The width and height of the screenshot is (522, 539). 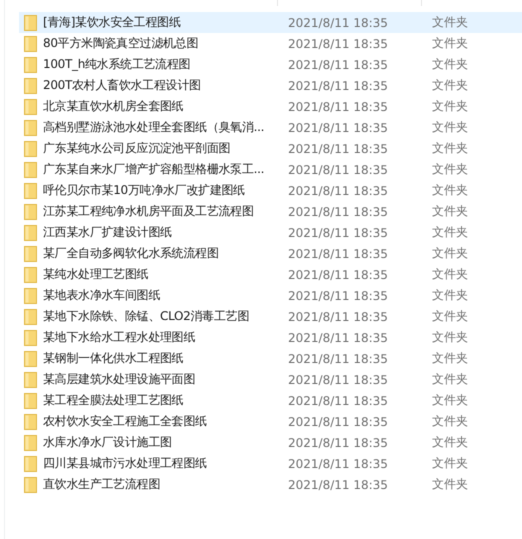 What do you see at coordinates (270, 358) in the screenshot?
I see `file-row: 某钢制一体化供水工程图纸 2021/8/11 18:35 文件夹` at bounding box center [270, 358].